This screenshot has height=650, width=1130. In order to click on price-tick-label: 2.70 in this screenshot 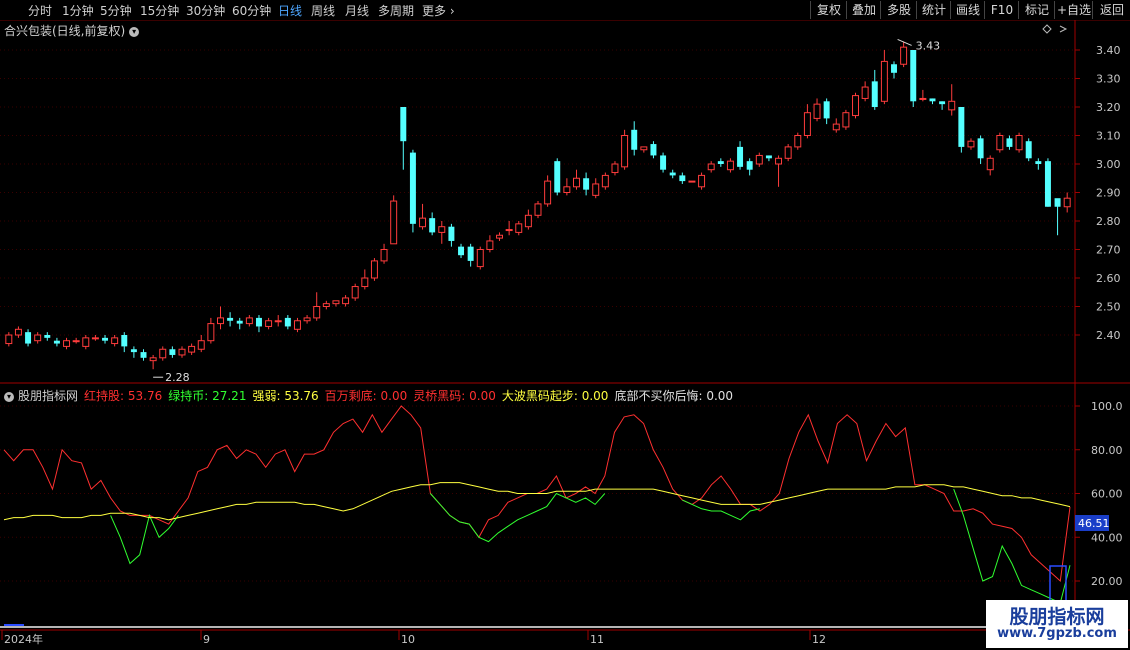, I will do `click(1108, 250)`.